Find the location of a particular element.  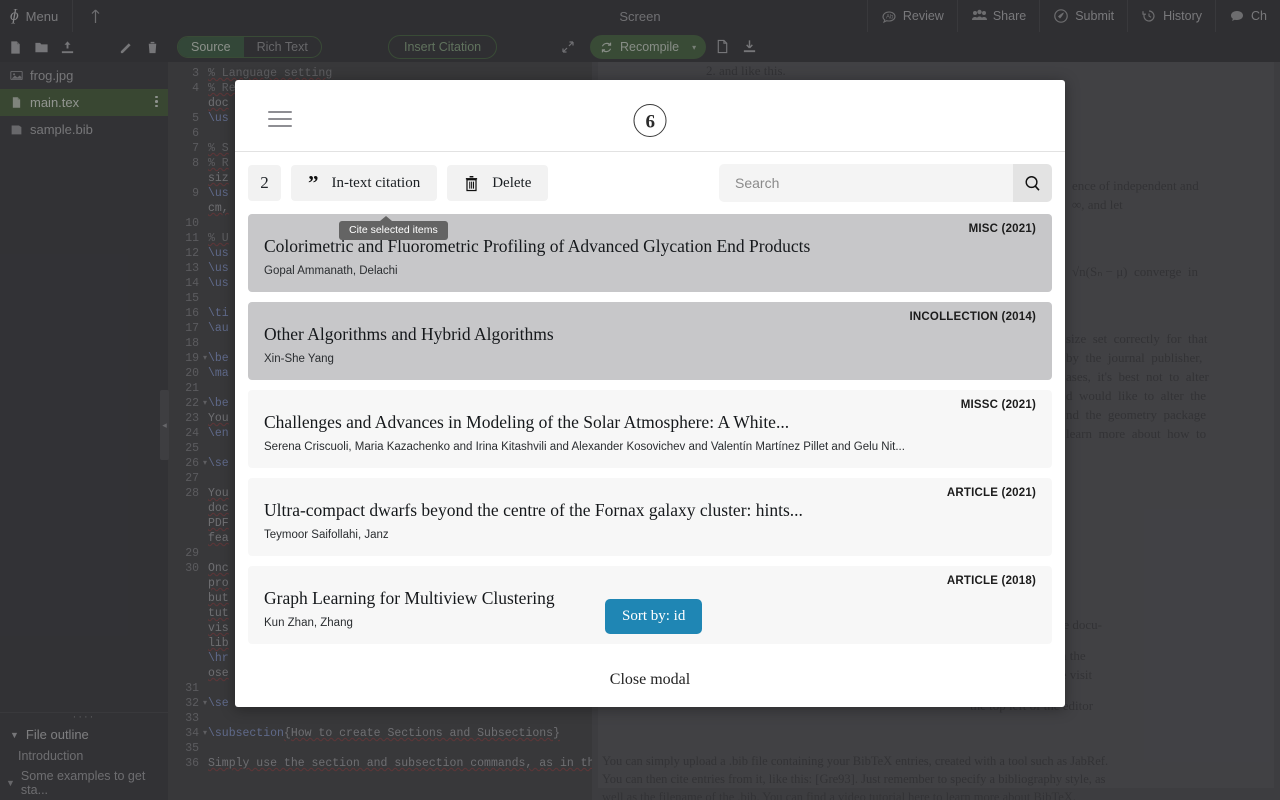

logo-glyph: 9 is located at coordinates (650, 120).